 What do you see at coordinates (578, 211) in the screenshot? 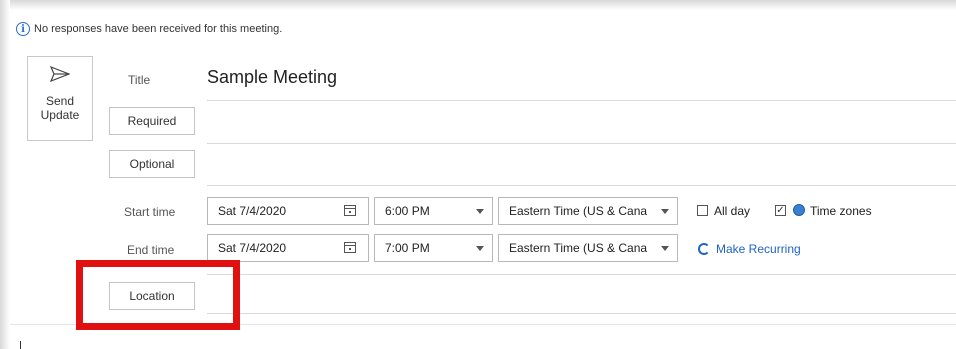
I see `start-timezone-value: Eastern Time (US & Cana` at bounding box center [578, 211].